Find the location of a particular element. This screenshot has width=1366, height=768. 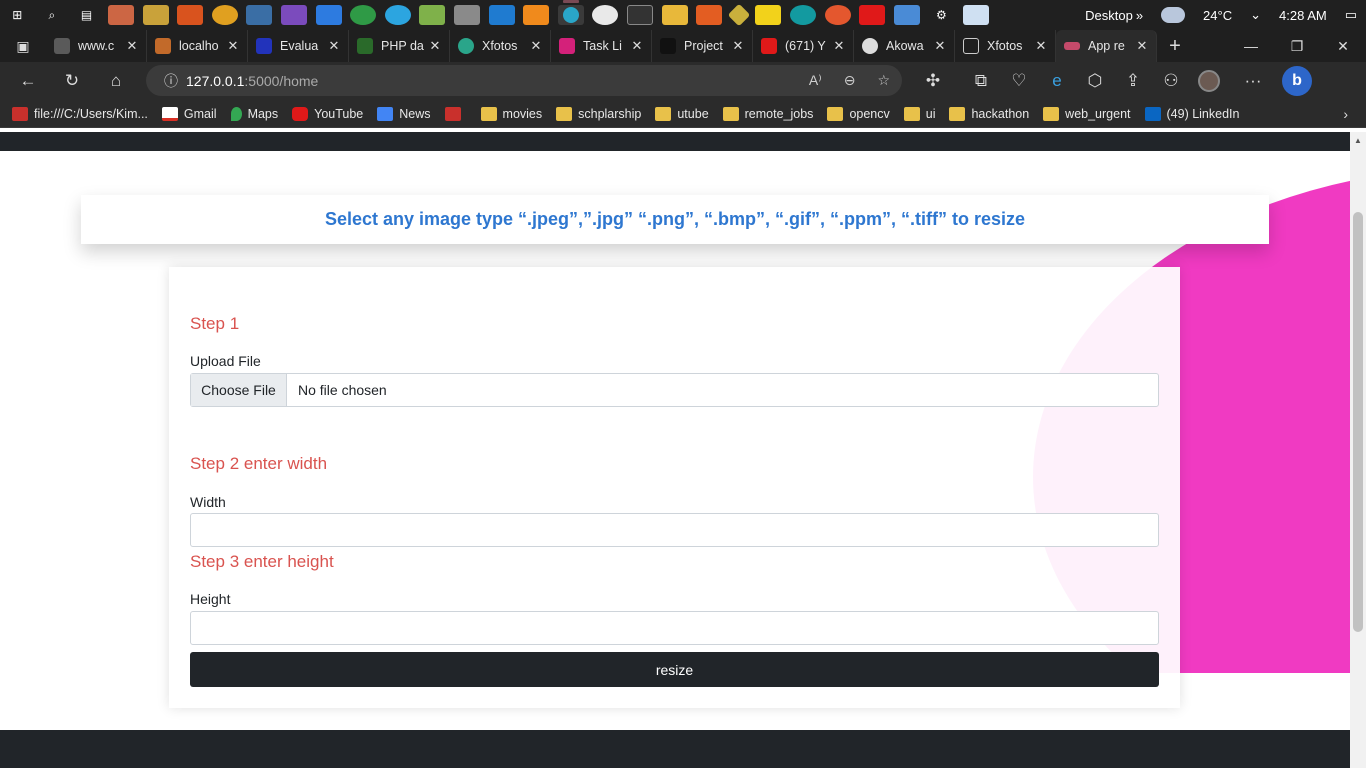

search-icon: ⌕ is located at coordinates (52, 15).